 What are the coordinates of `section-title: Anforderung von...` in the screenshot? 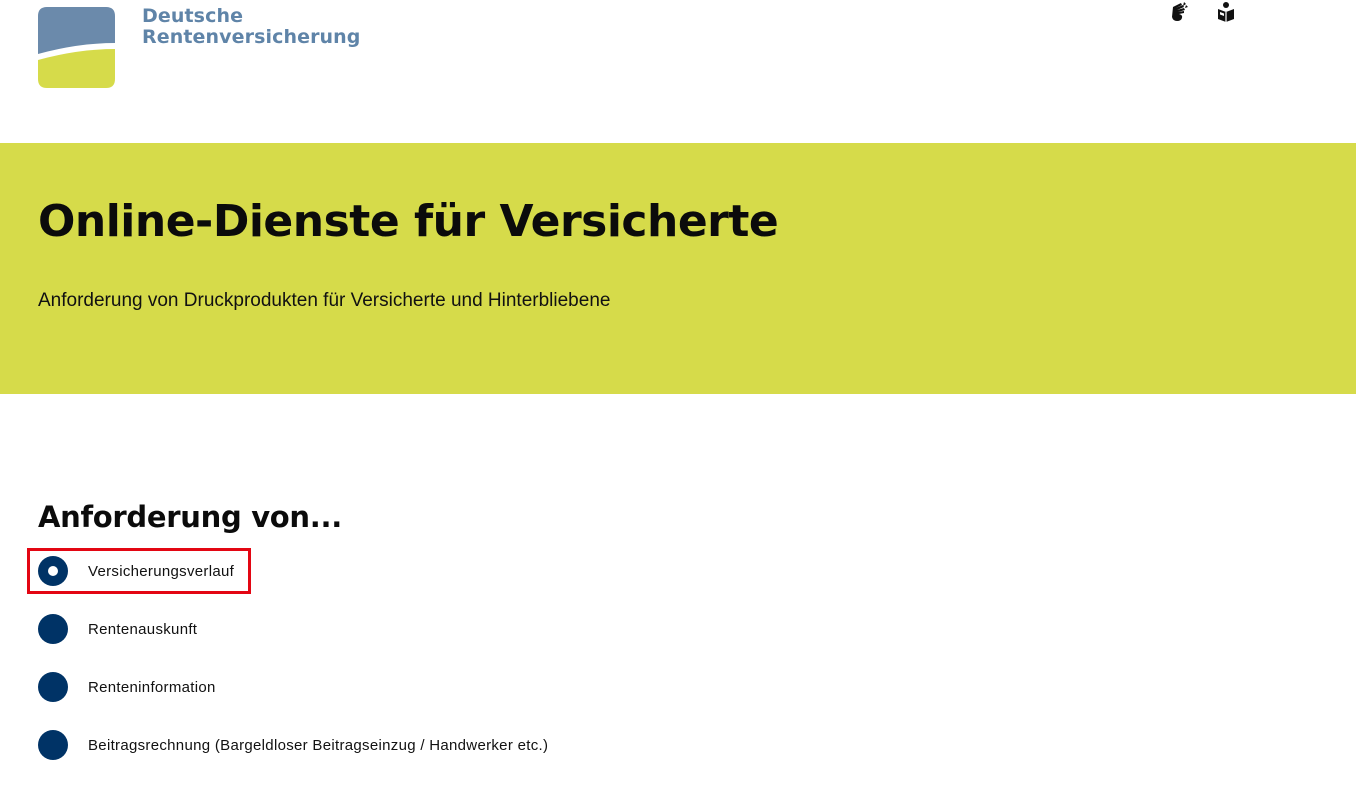 It's located at (190, 517).